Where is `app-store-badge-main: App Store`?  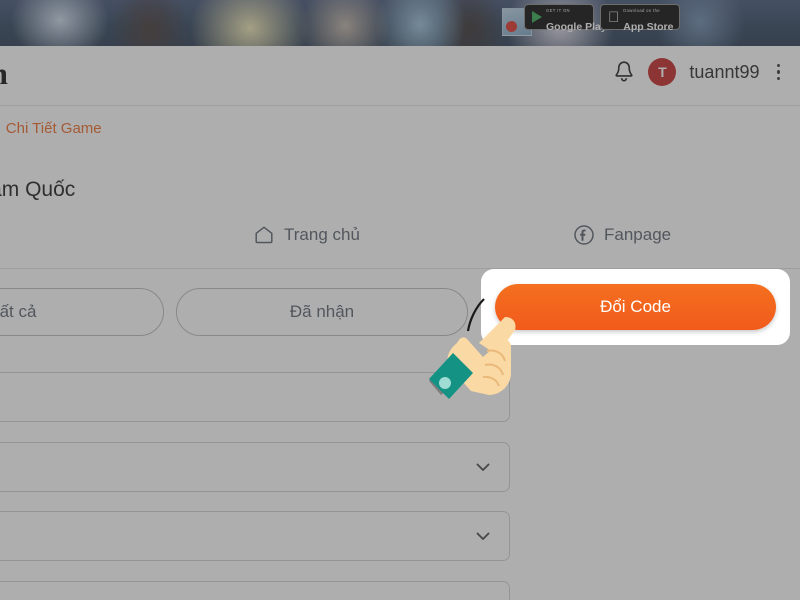 app-store-badge-main: App Store is located at coordinates (642, 27).